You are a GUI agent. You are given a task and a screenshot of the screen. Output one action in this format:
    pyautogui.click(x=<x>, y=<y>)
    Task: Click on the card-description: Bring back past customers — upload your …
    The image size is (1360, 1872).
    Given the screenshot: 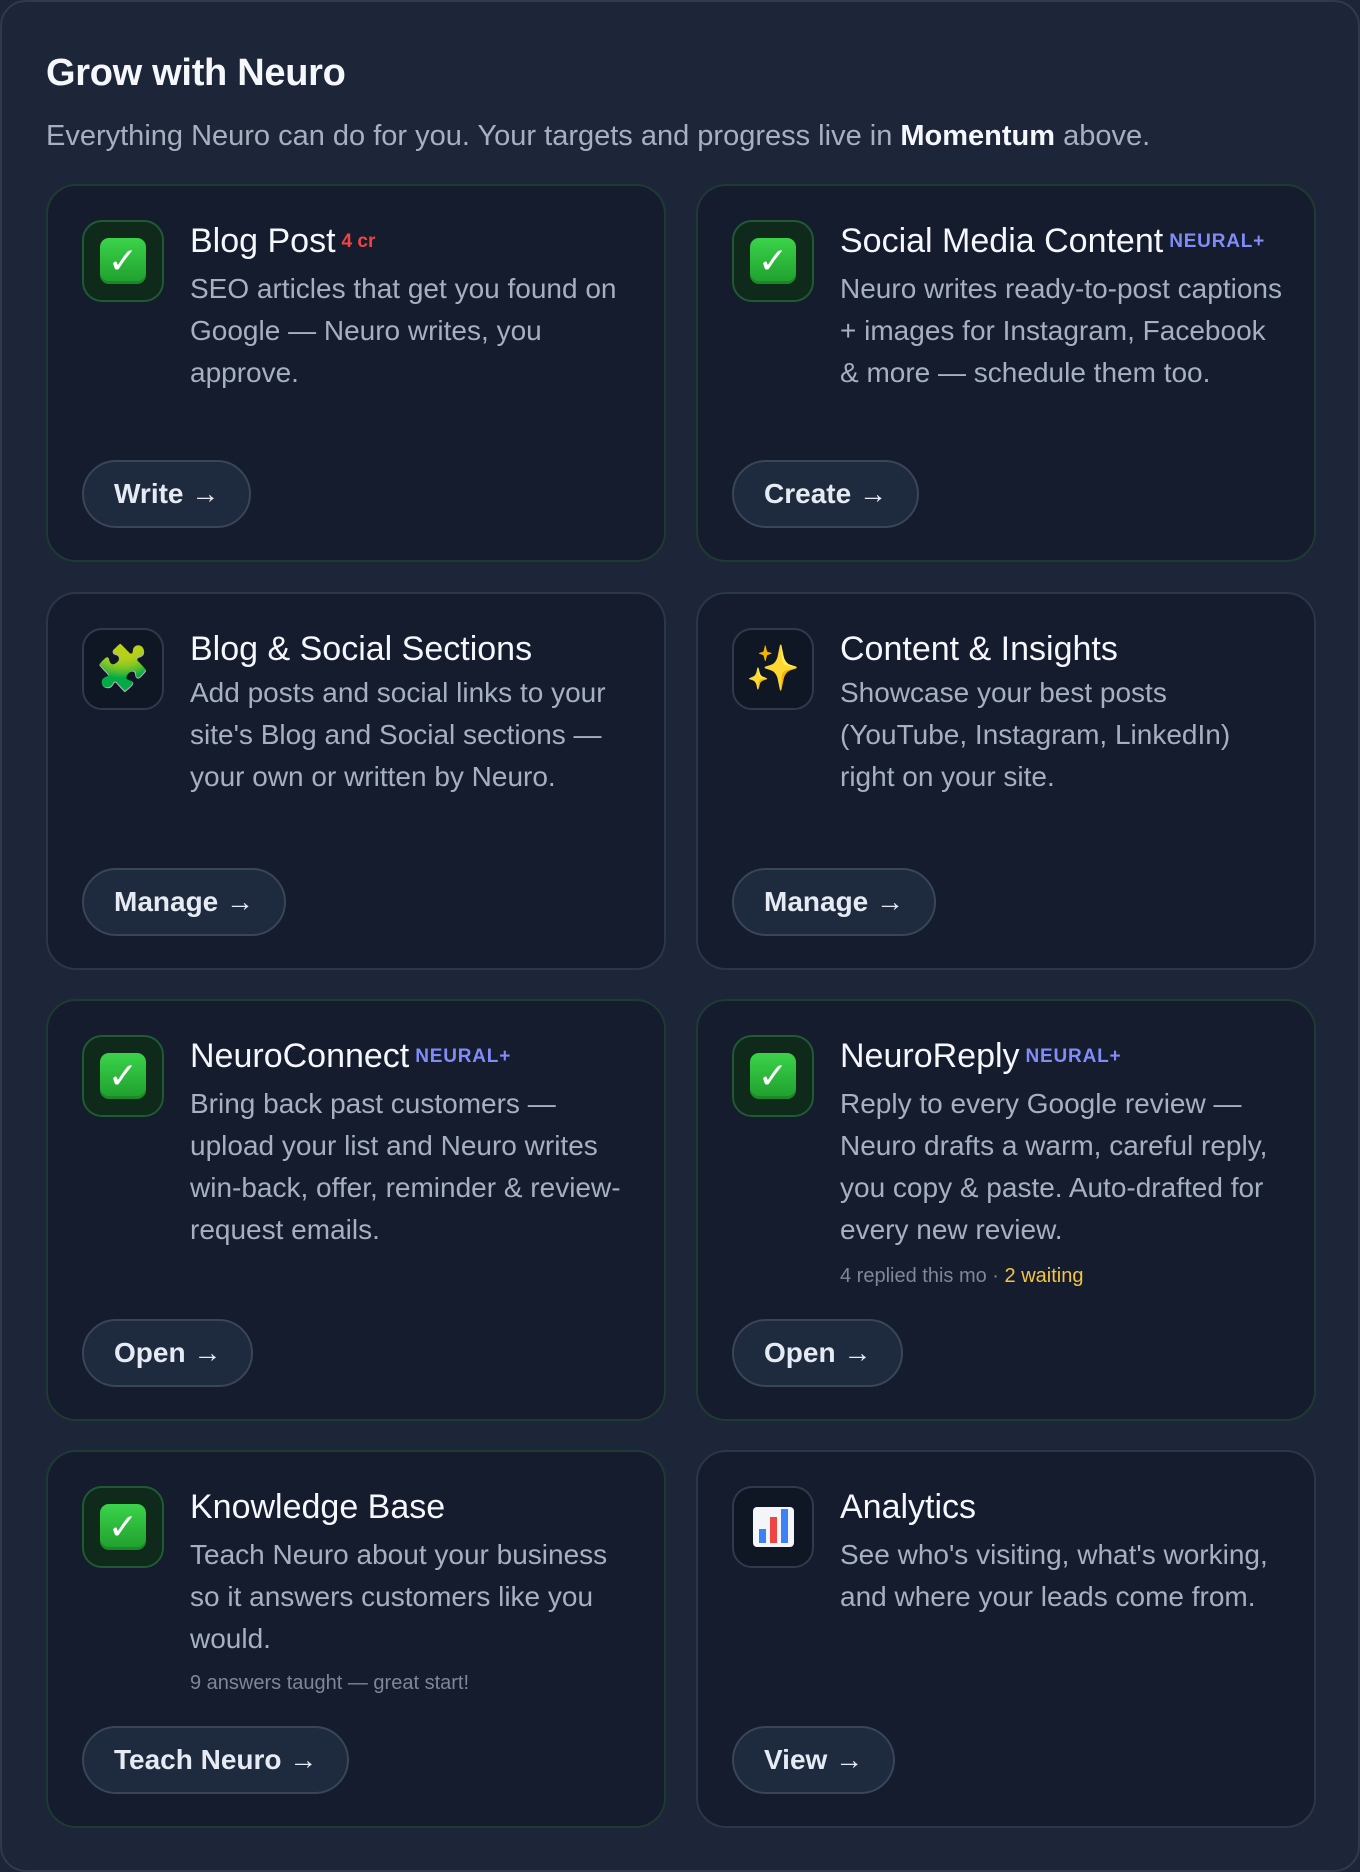 What is the action you would take?
    pyautogui.click(x=405, y=1166)
    